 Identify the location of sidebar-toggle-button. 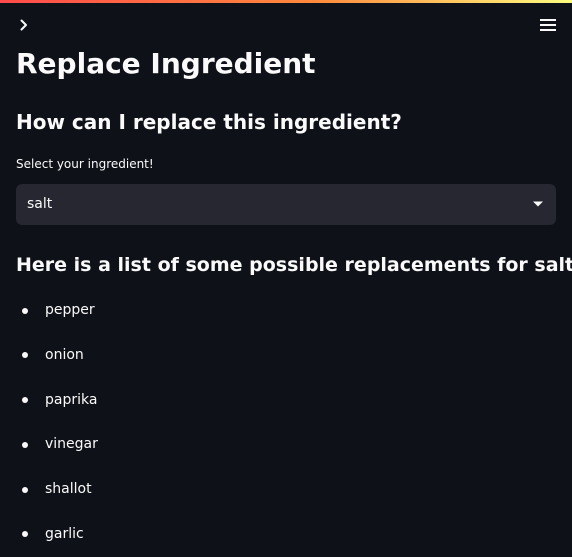
(24, 25).